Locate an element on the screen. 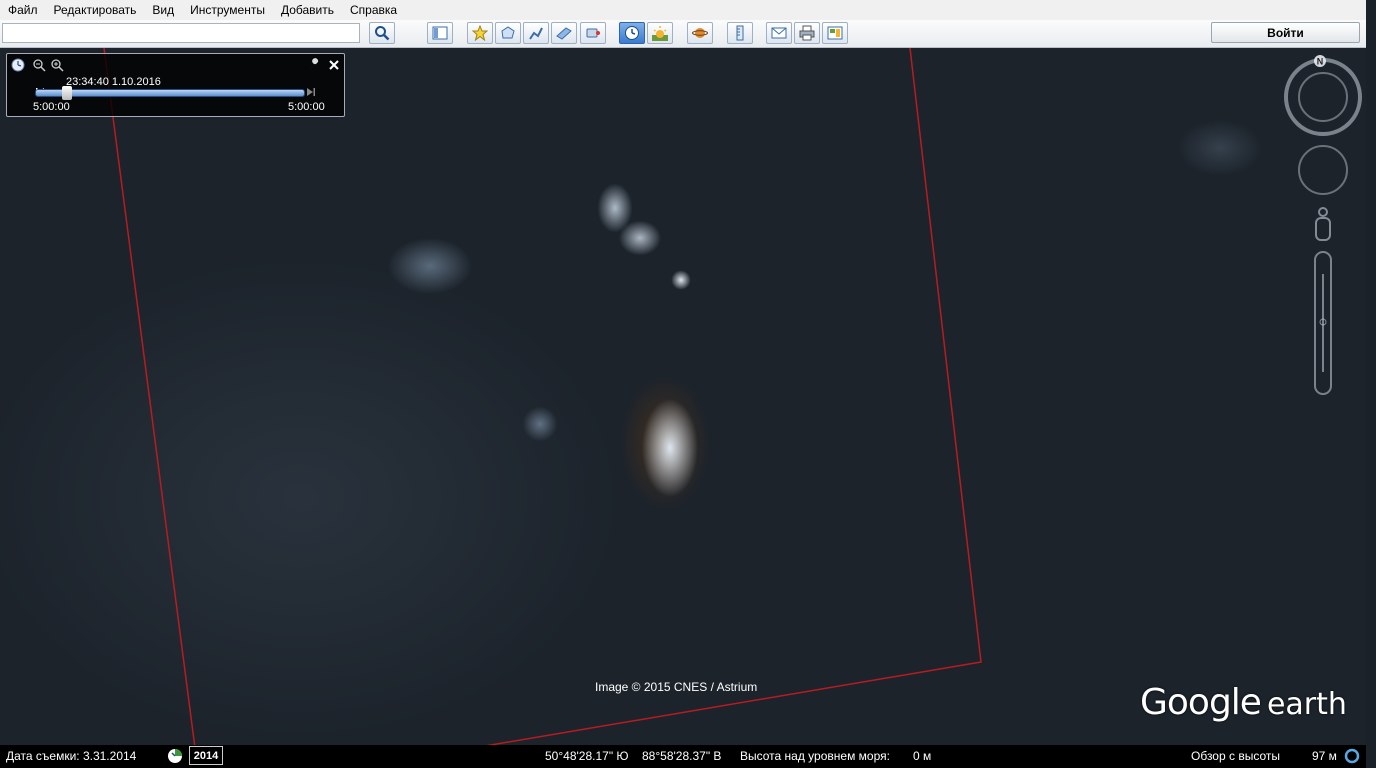  elevation-label: Высота над уровнем моря: is located at coordinates (815, 756).